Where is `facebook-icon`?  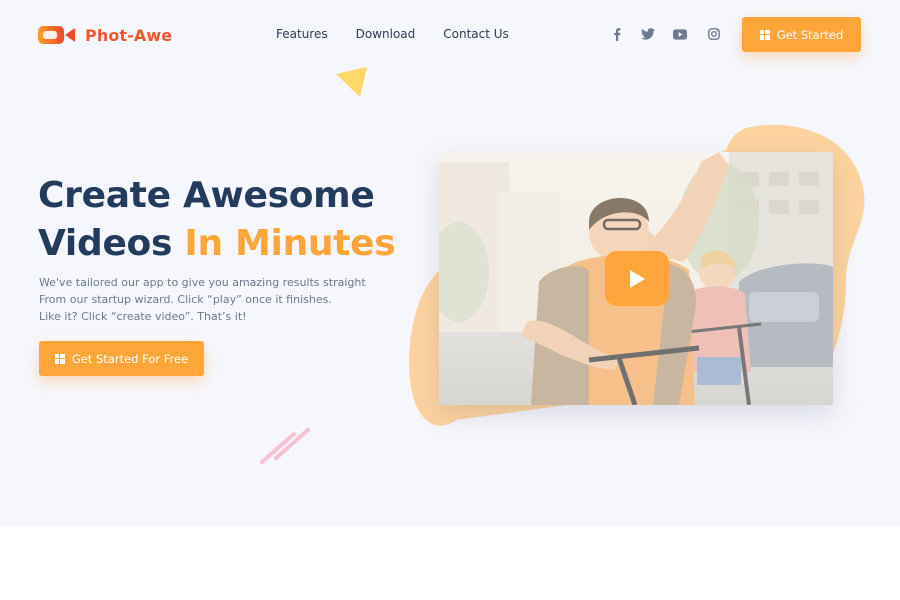 facebook-icon is located at coordinates (617, 34).